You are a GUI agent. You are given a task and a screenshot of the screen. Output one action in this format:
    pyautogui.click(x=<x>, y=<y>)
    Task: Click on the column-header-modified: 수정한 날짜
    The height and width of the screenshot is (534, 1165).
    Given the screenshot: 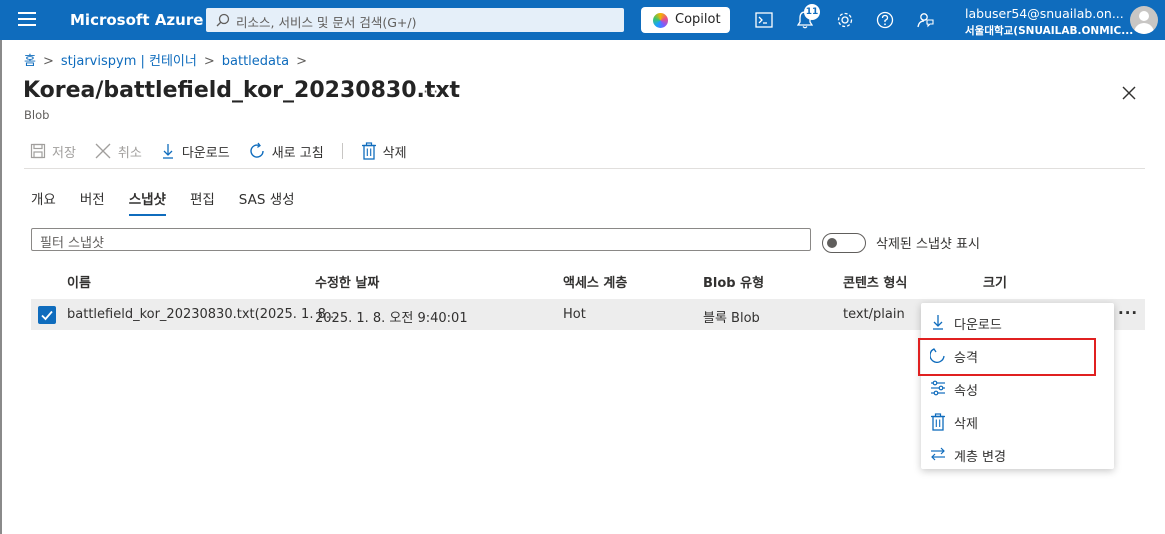 What is the action you would take?
    pyautogui.click(x=347, y=281)
    